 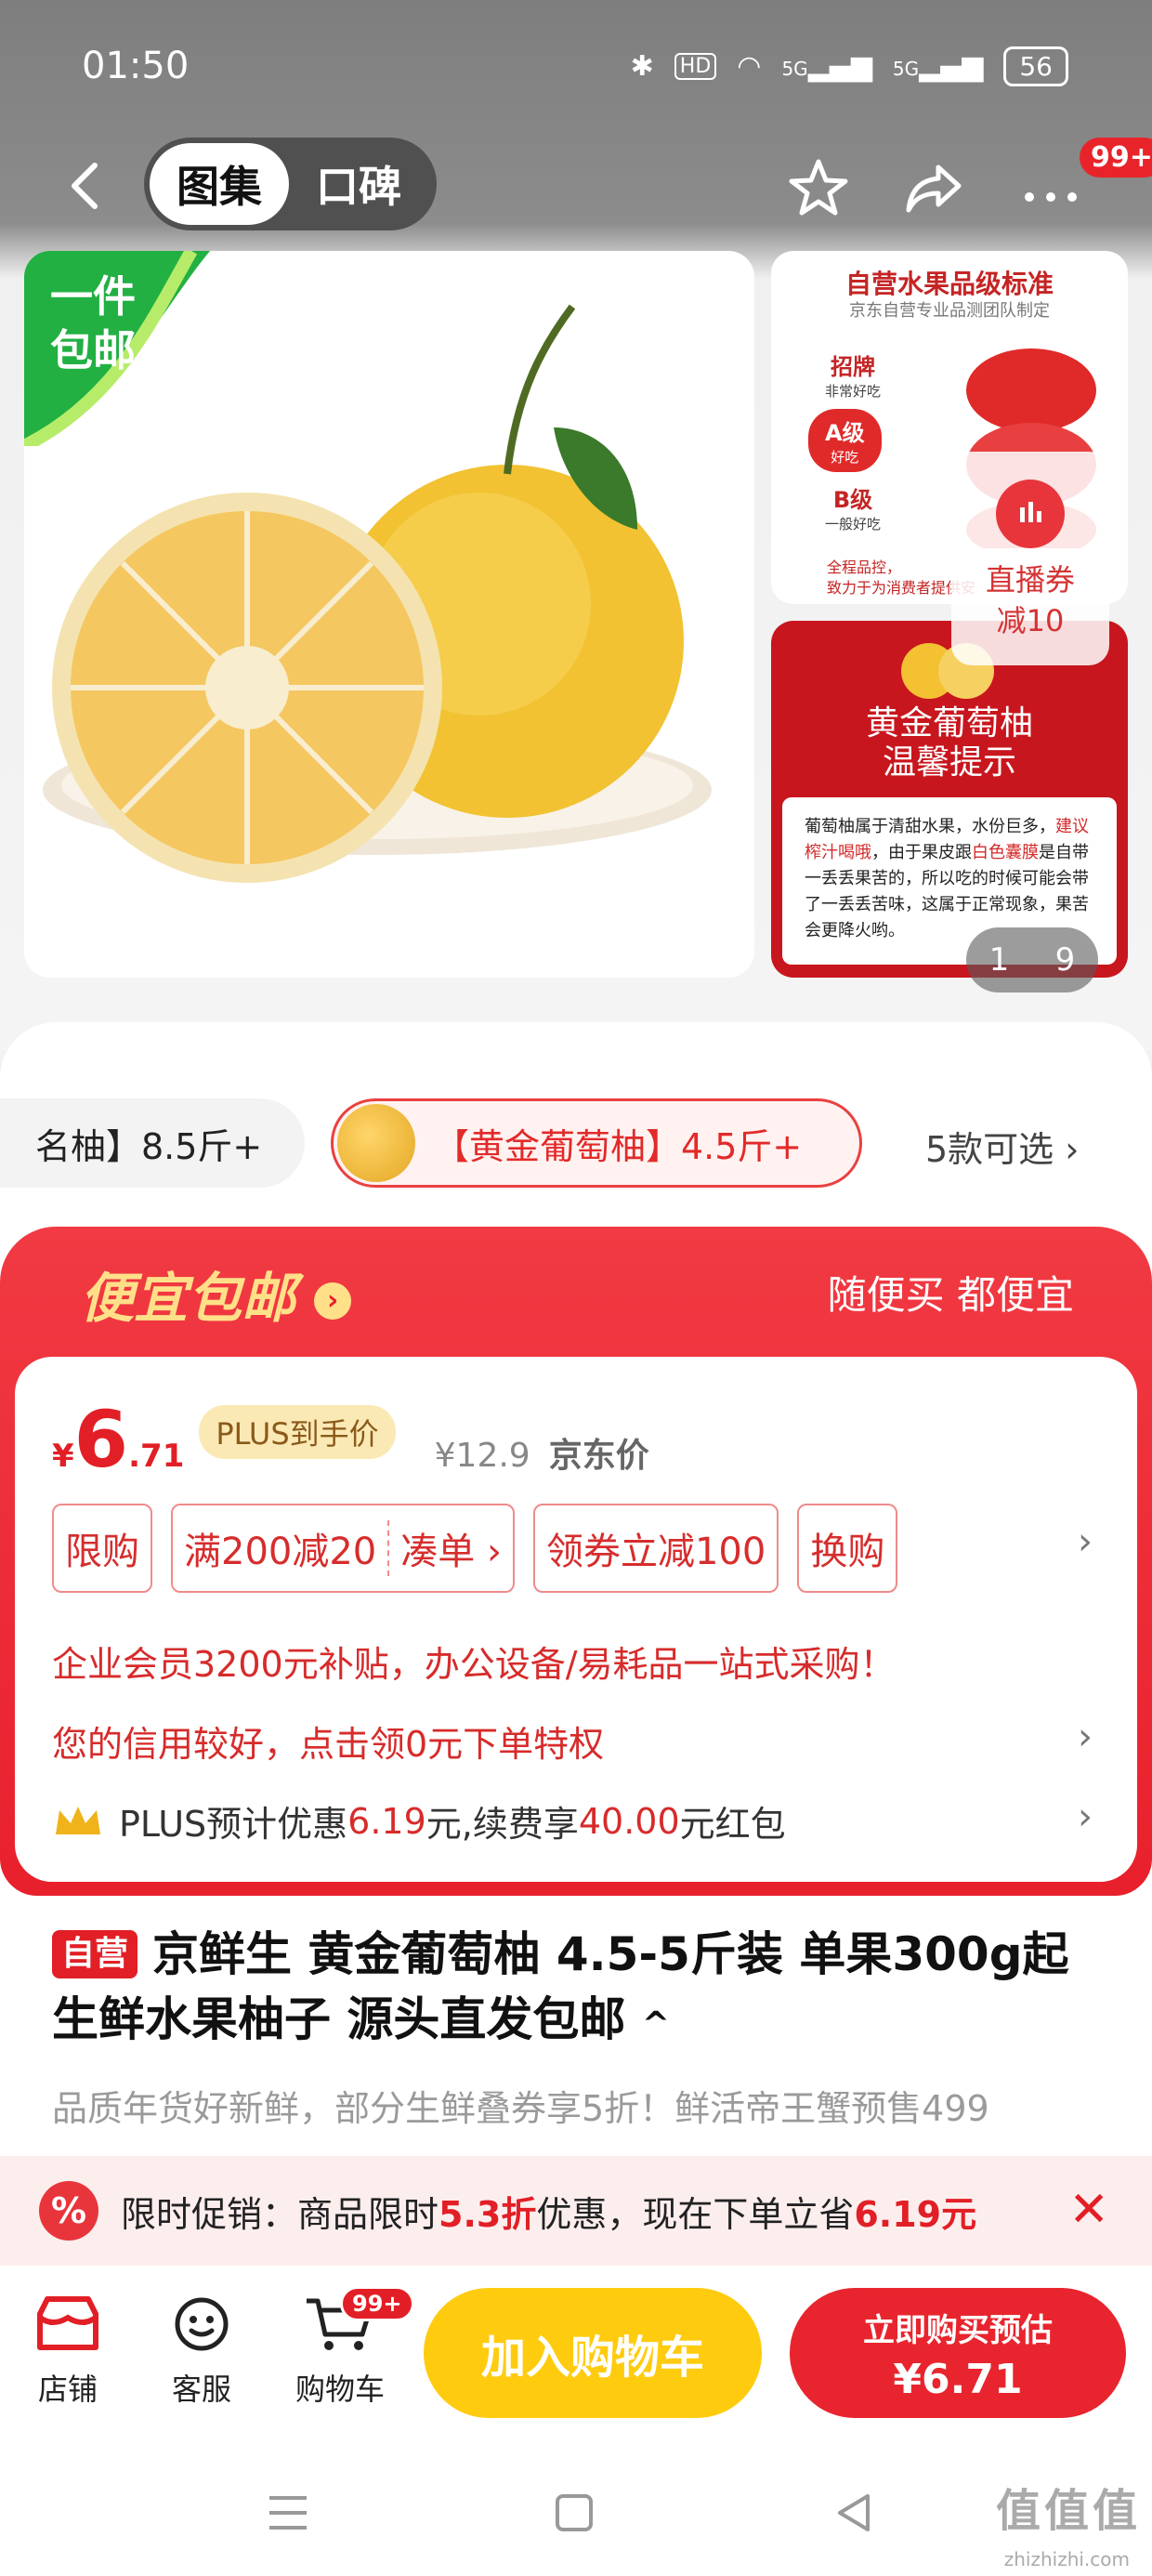 What do you see at coordinates (419, 1821) in the screenshot?
I see `plus-offer: PLUS预计优惠 6.19 元,续费享 40.00 元红包` at bounding box center [419, 1821].